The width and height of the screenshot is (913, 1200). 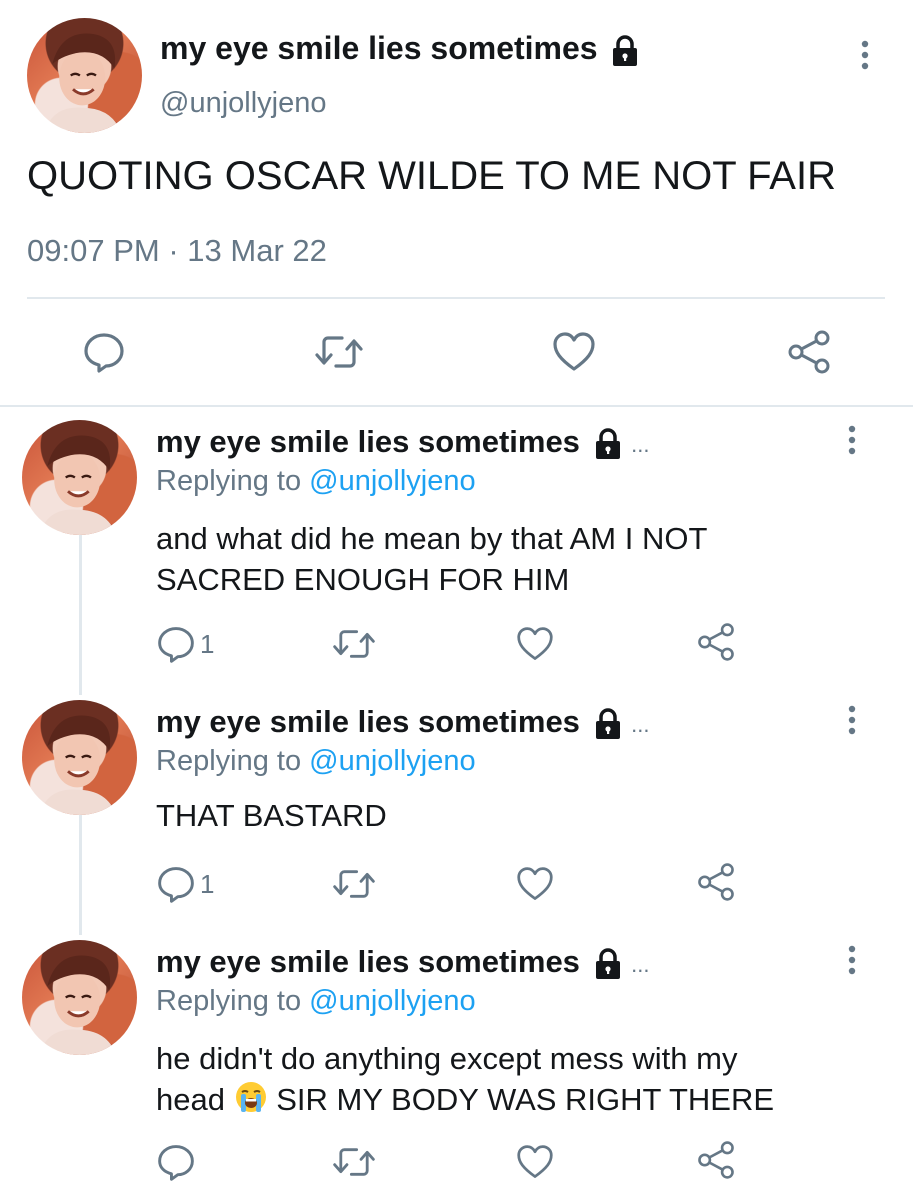 I want to click on loudly-crying-face-emoji, so click(x=250, y=1097).